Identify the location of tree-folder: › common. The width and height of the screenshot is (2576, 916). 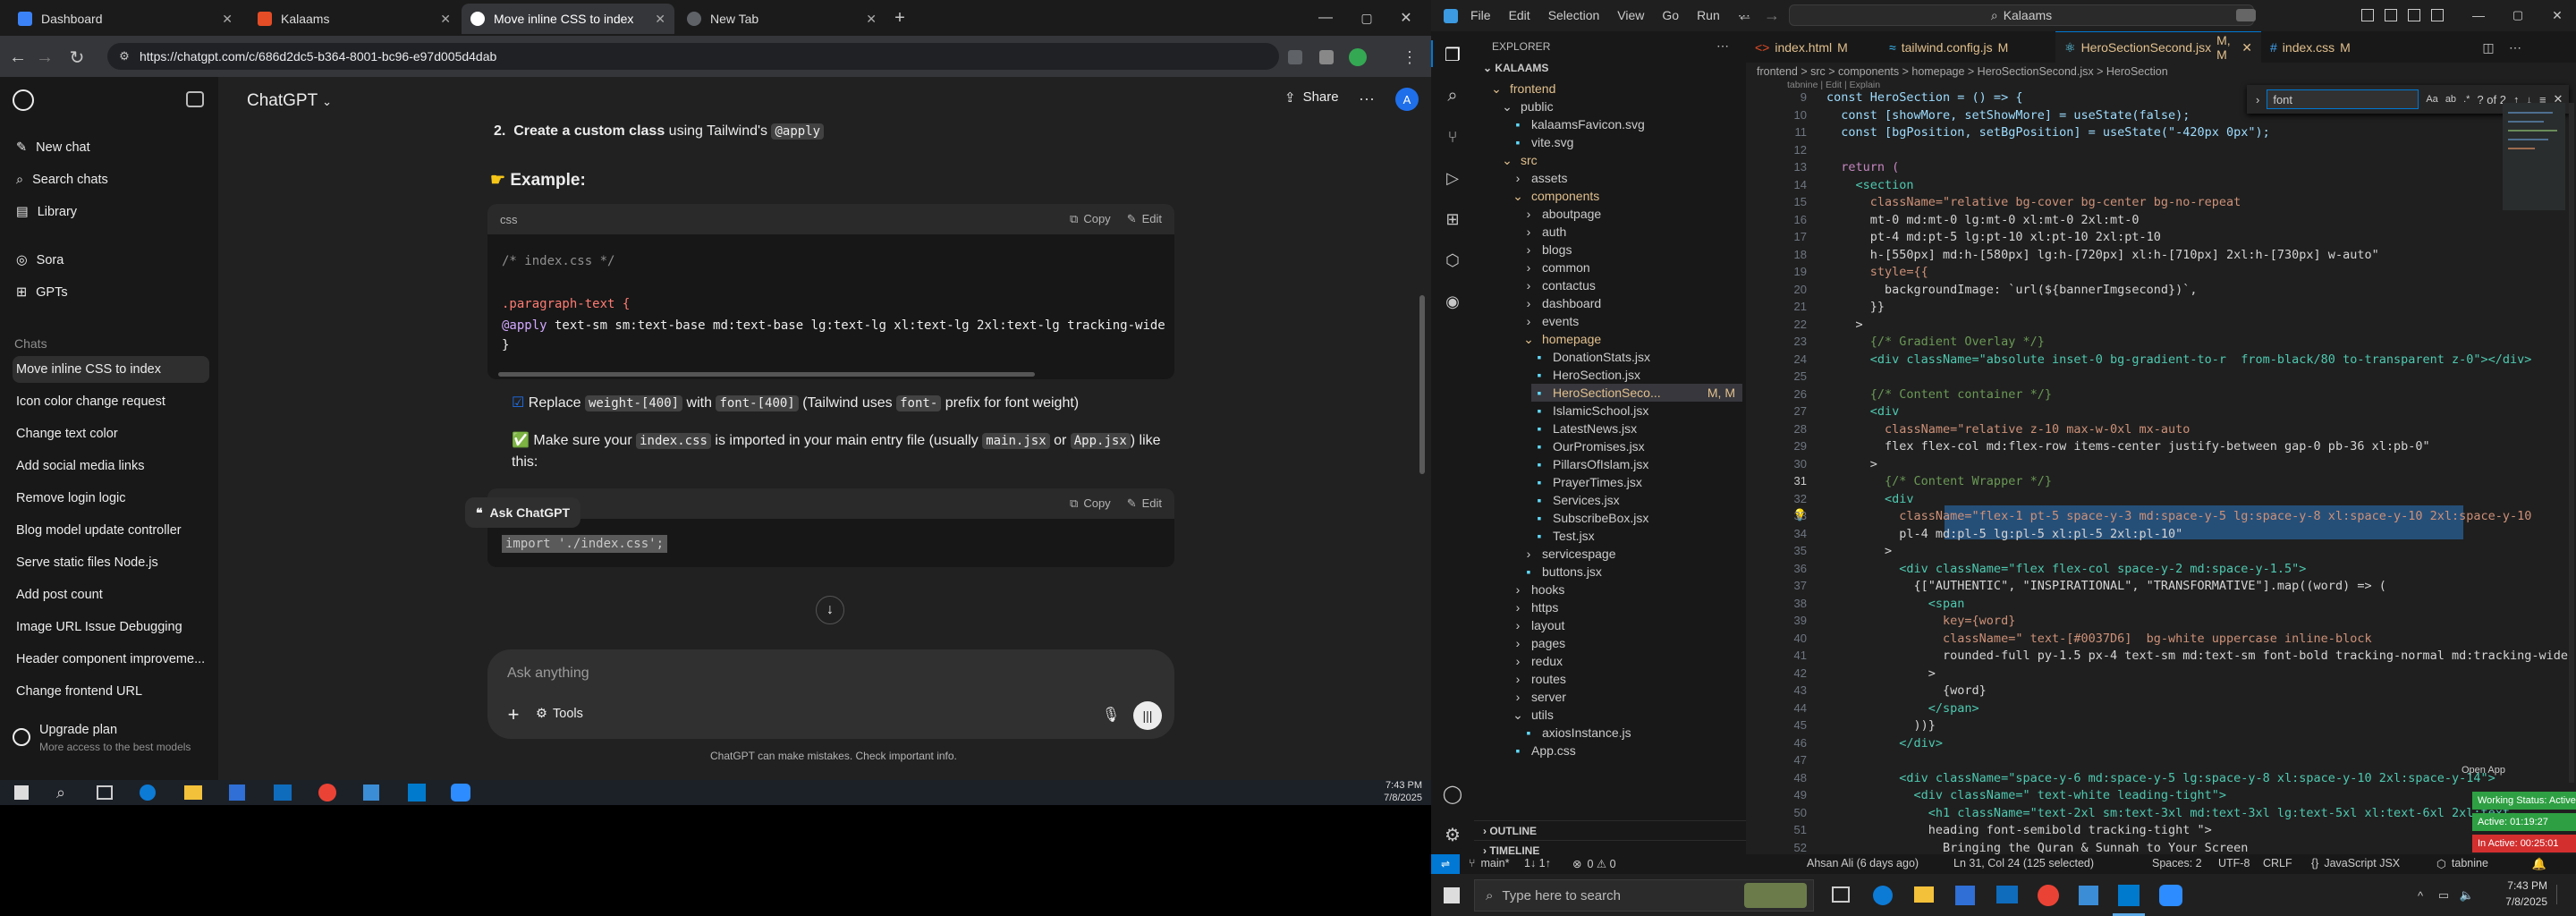
(1631, 267).